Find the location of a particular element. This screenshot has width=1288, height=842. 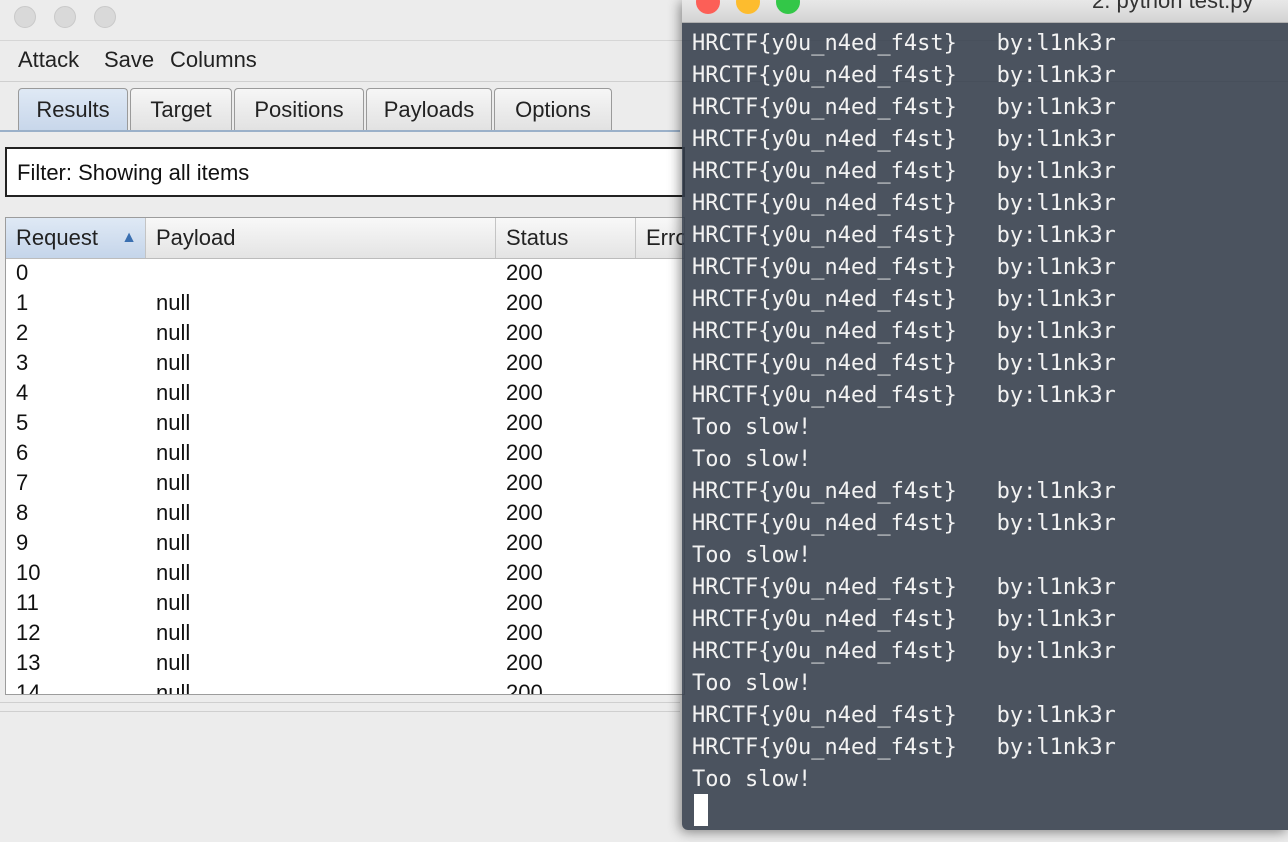

minimize-button is located at coordinates (65, 17).